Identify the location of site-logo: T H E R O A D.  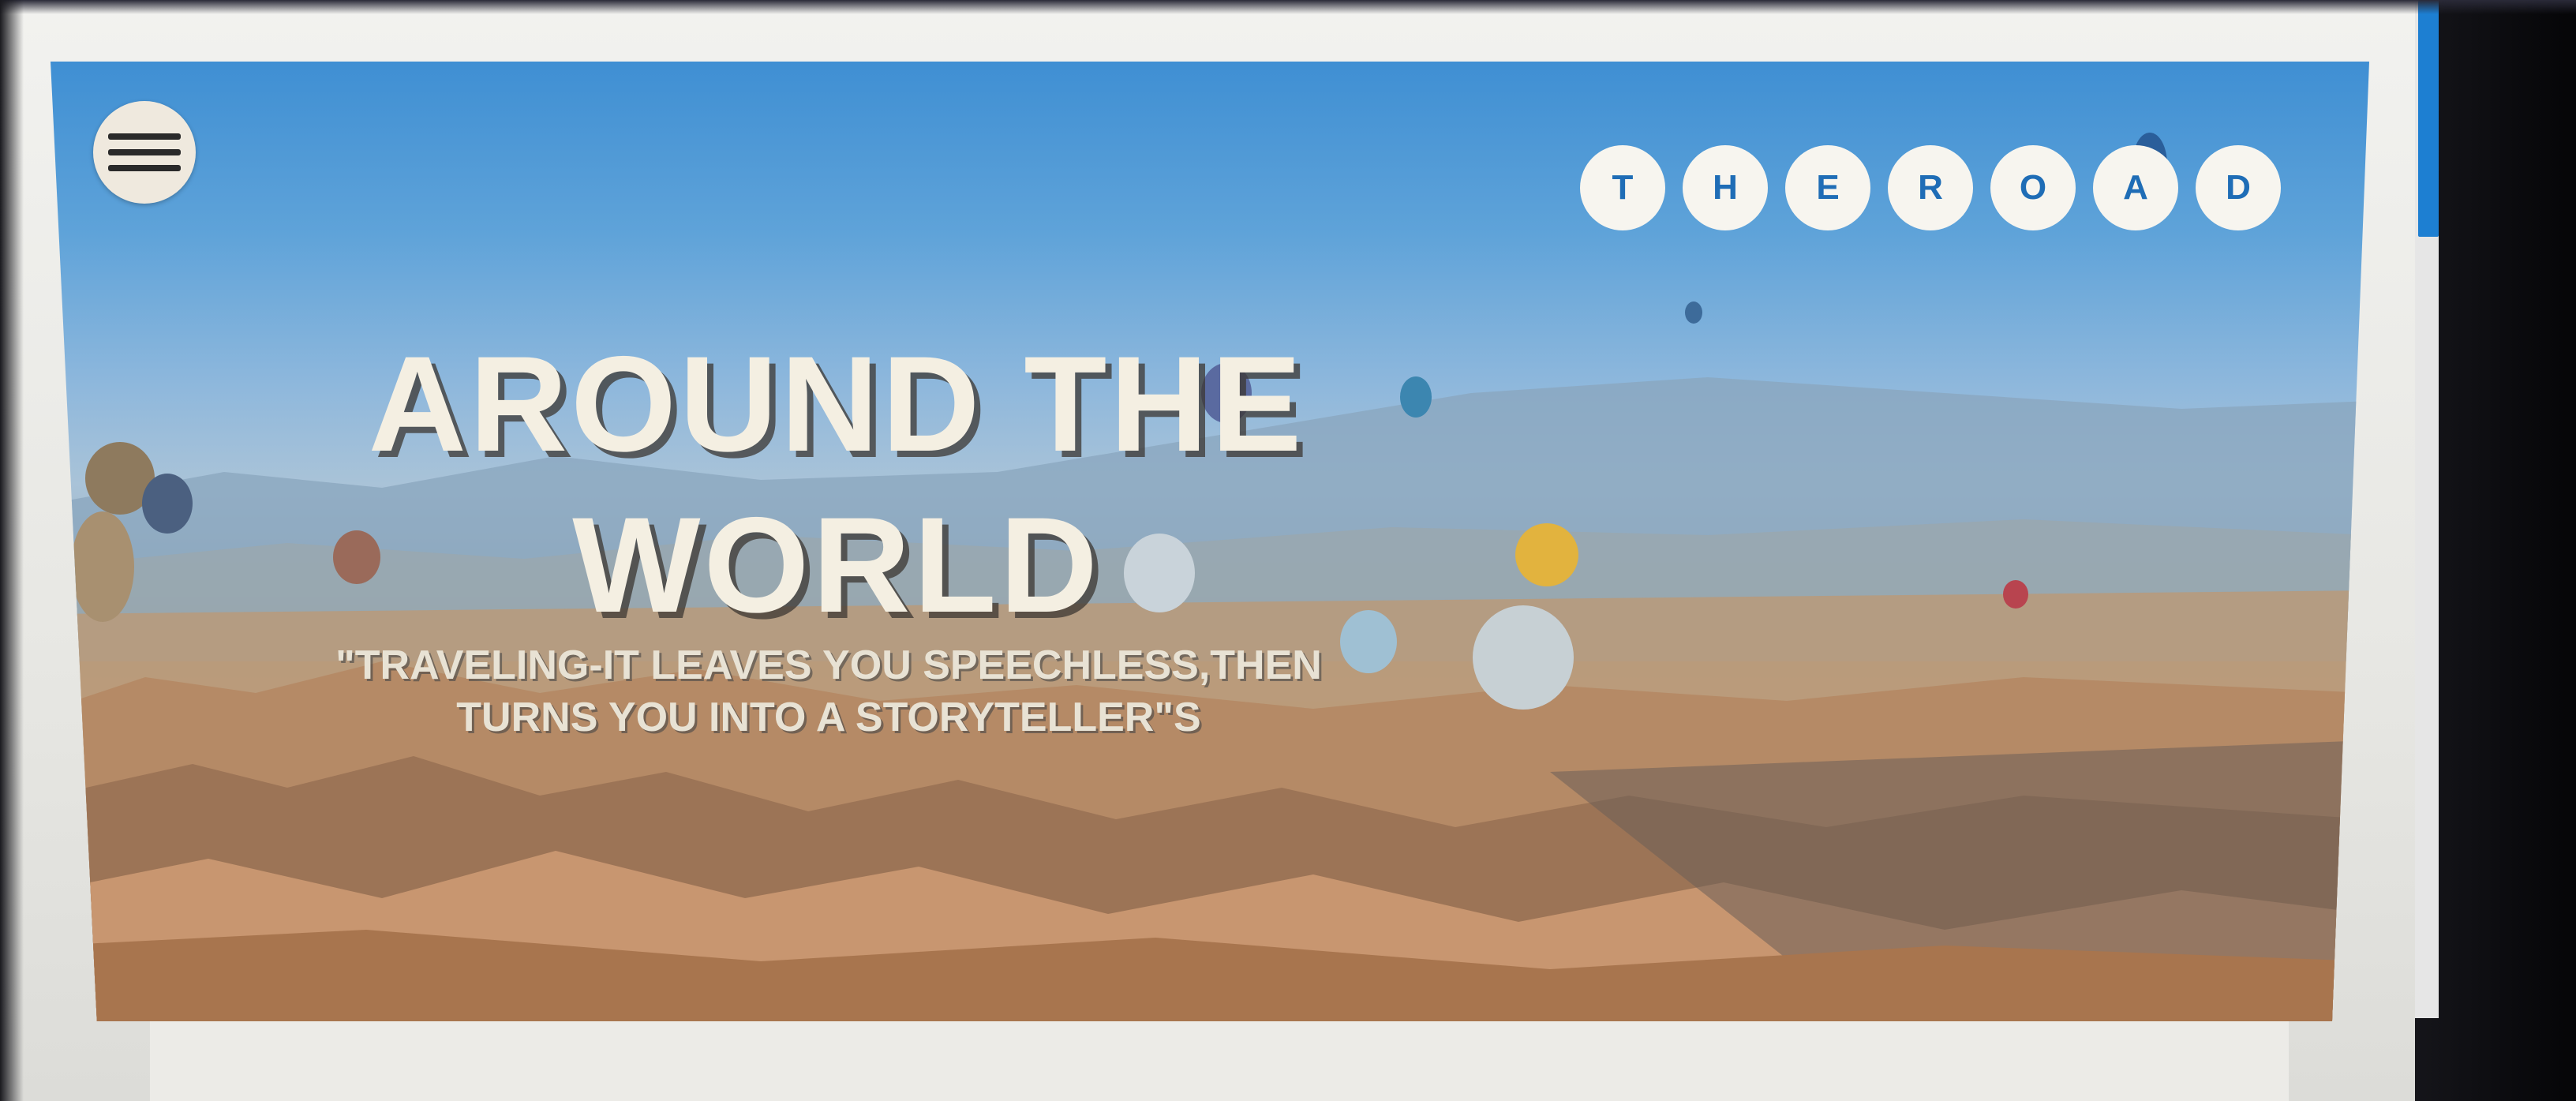
(1930, 189).